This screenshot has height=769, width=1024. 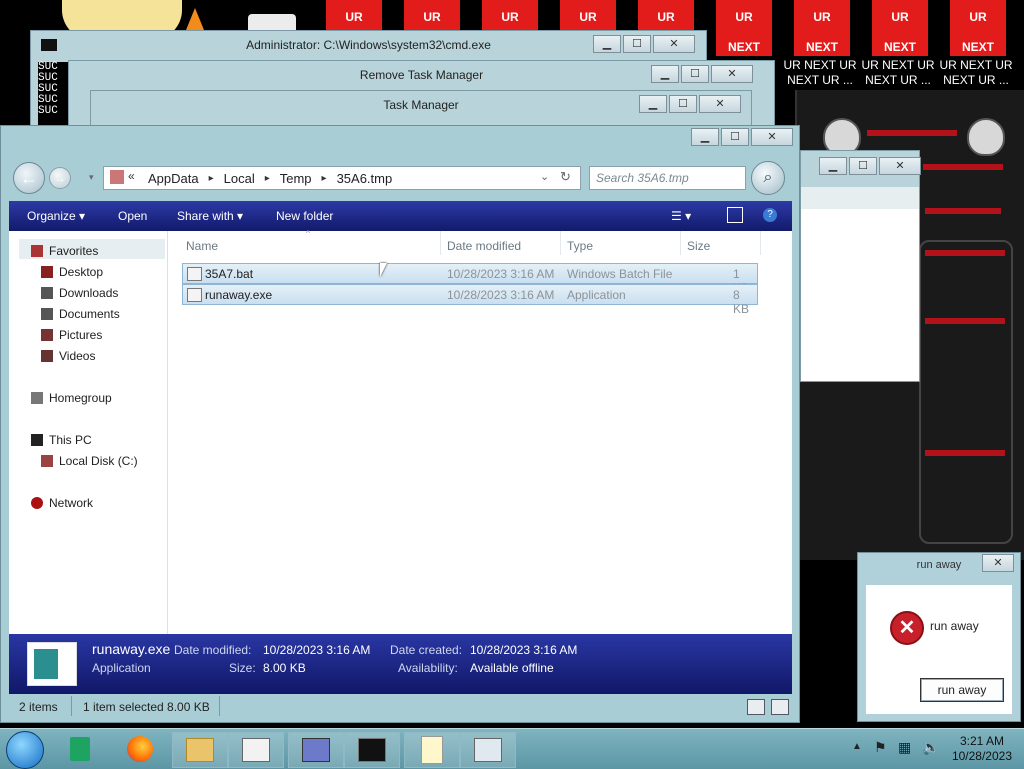 What do you see at coordinates (140, 749) in the screenshot?
I see `taskbar-app-firefox` at bounding box center [140, 749].